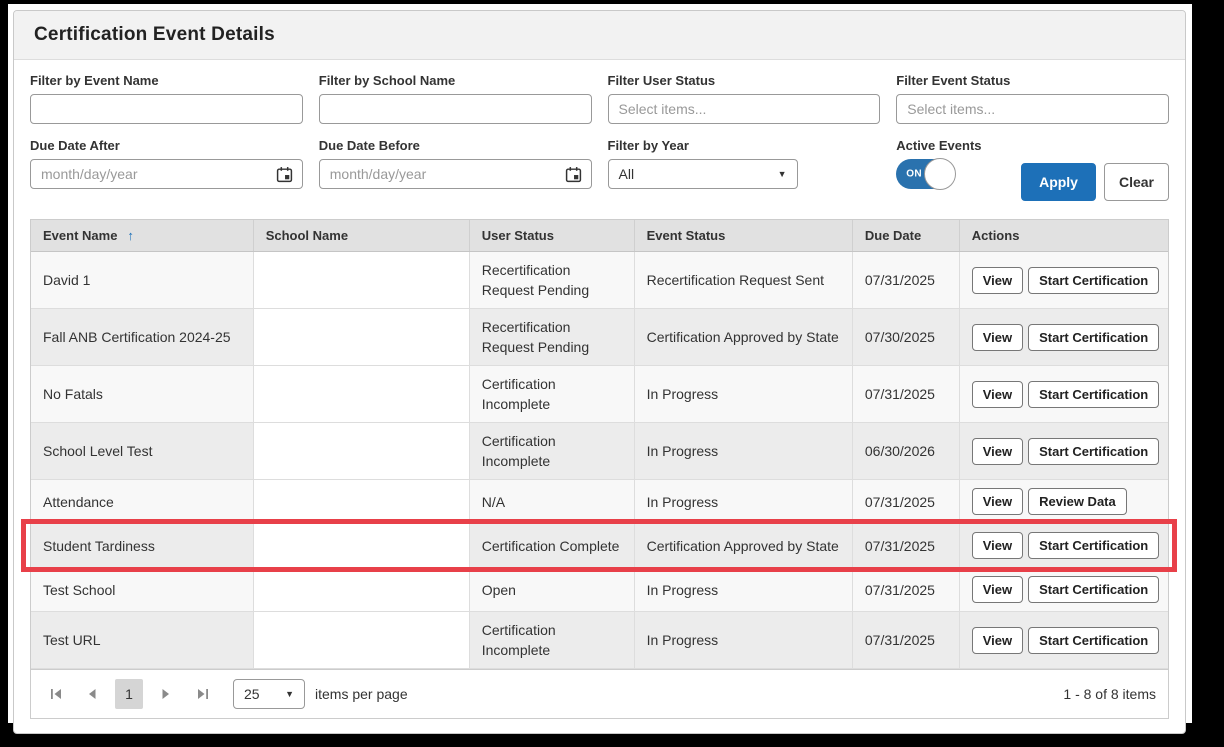 This screenshot has height=747, width=1224. I want to click on toggle-knob, so click(940, 174).